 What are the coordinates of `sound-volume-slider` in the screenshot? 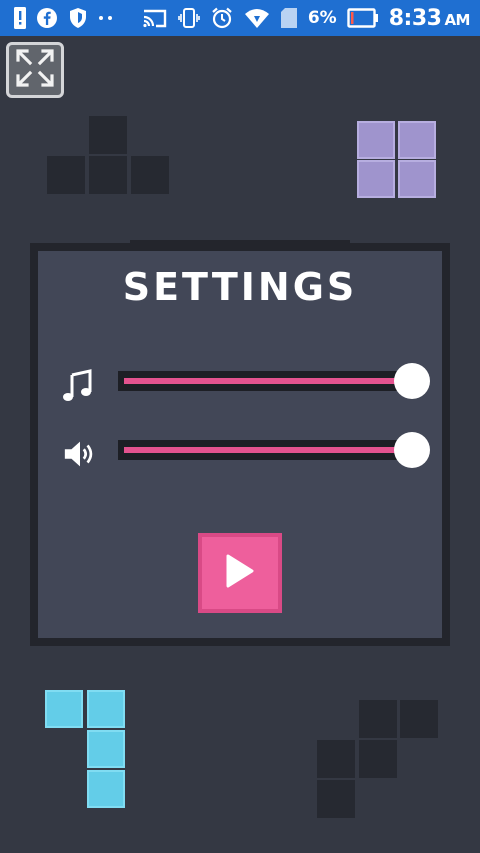 It's located at (266, 450).